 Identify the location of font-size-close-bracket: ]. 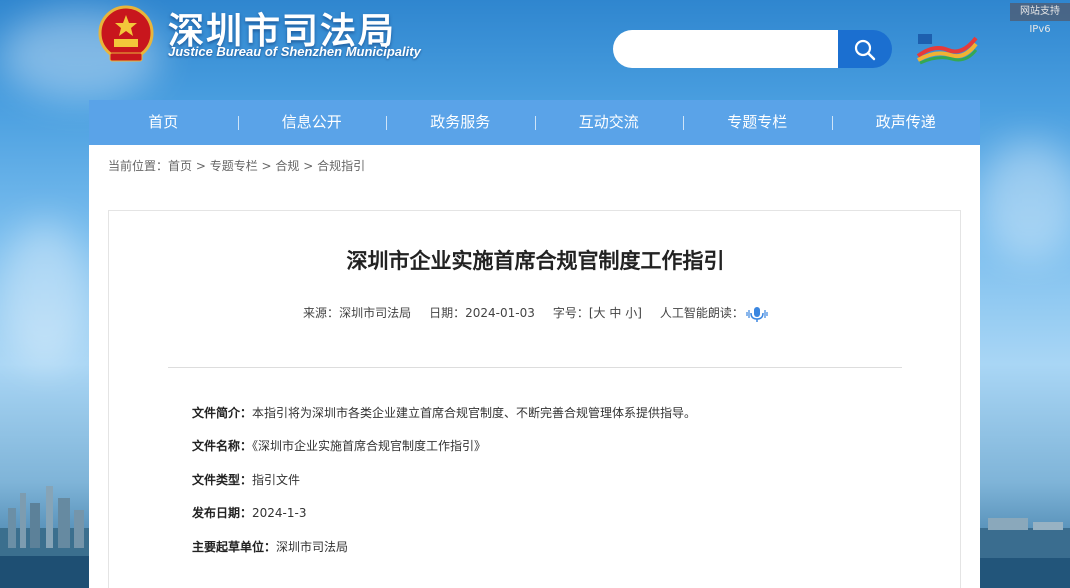
(639, 313).